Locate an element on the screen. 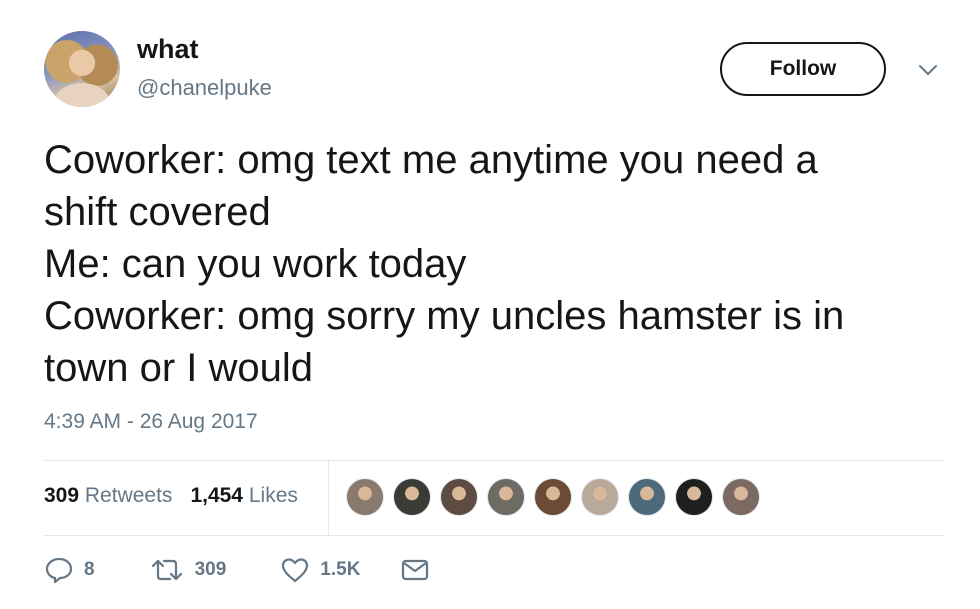  reply-button: 8 is located at coordinates (69, 570).